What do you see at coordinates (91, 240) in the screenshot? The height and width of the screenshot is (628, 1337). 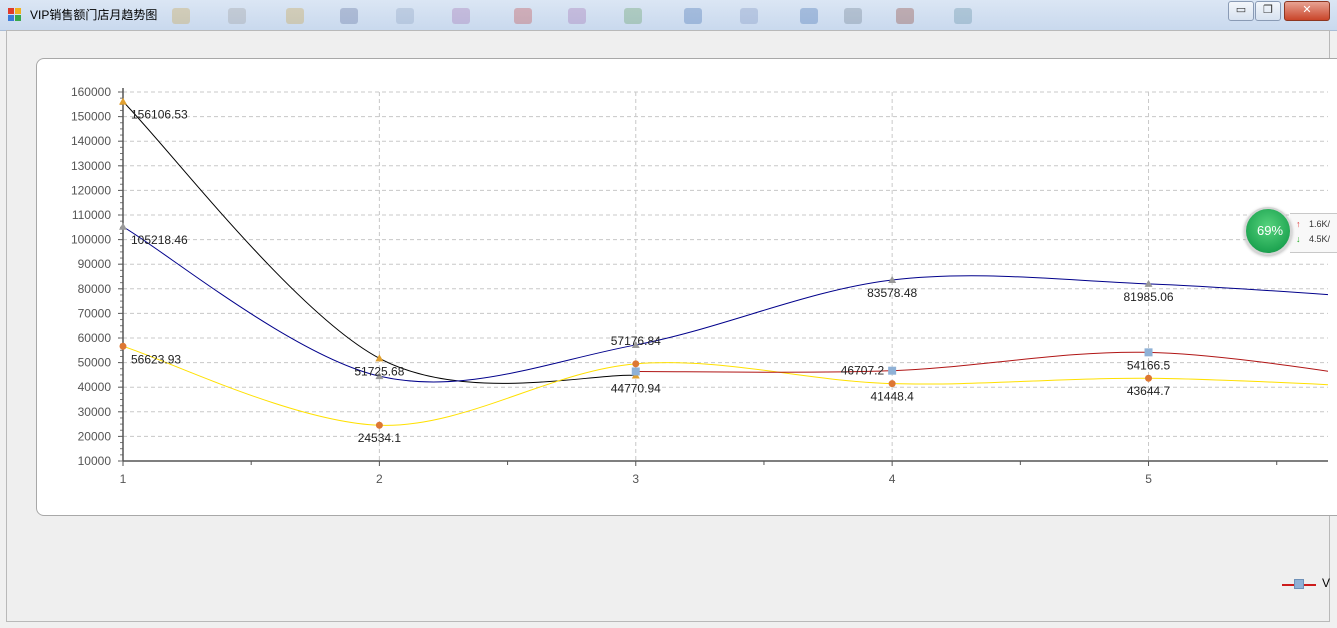 I see `y-tick-label: 100000` at bounding box center [91, 240].